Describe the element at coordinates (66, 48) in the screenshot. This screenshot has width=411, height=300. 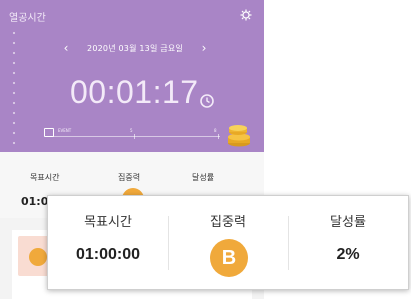
I see `prev-day-chevron-icon: ‹` at that location.